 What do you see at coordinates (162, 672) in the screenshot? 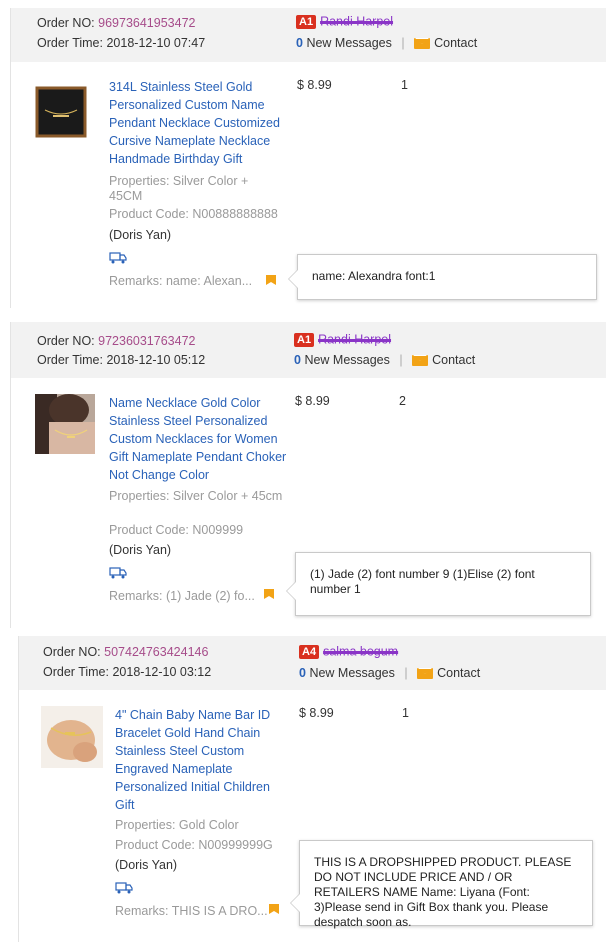
I see `order-time-value: 2018-12-10 03:12` at bounding box center [162, 672].